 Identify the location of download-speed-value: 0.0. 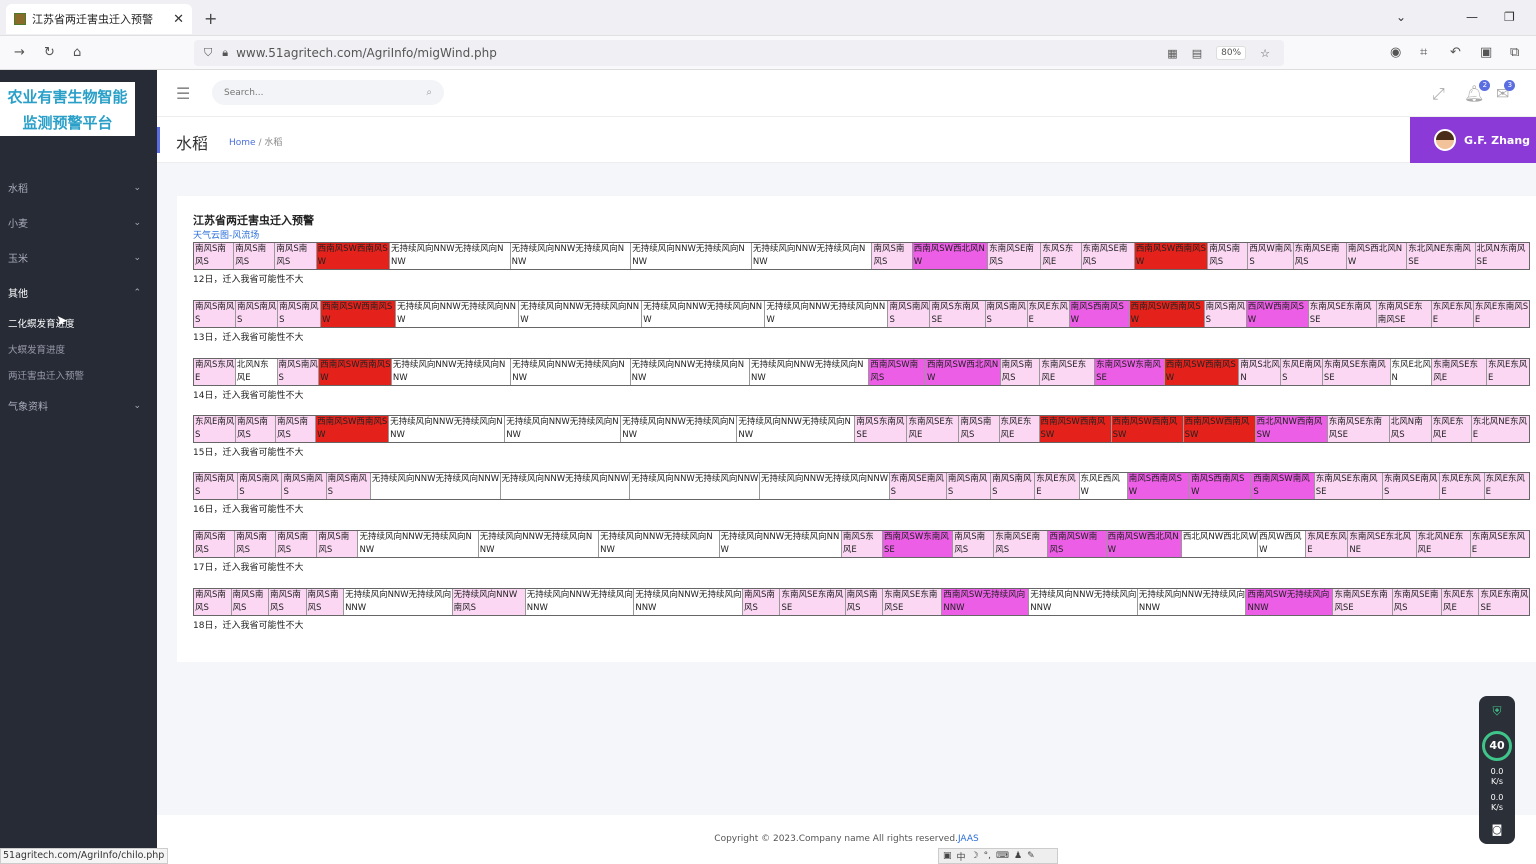
(1497, 797).